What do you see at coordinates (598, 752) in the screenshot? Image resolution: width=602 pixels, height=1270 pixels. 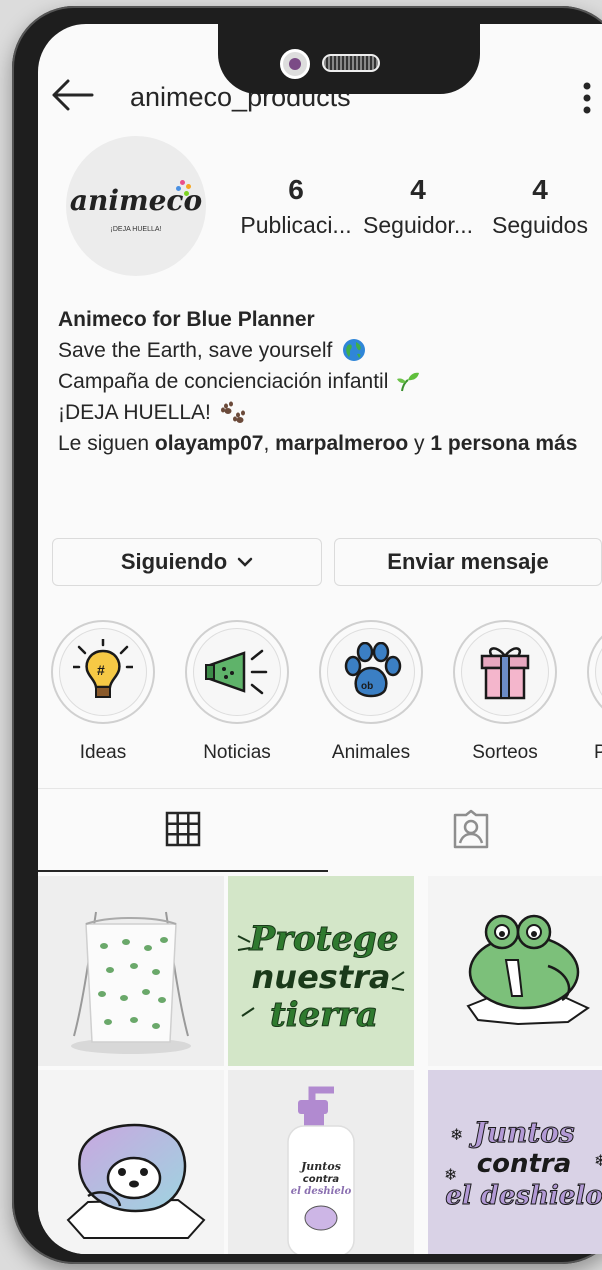 I see `highlight-partial-label: Pr` at bounding box center [598, 752].